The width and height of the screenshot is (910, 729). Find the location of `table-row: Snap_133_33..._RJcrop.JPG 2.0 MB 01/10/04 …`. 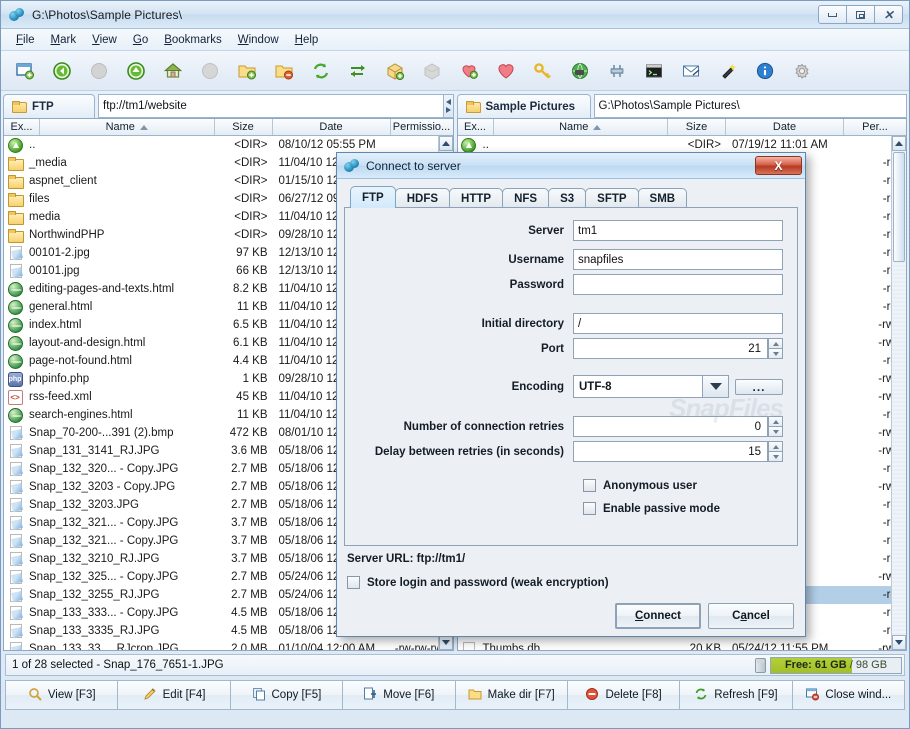

table-row: Snap_133_33..._RJcrop.JPG 2.0 MB 01/10/04 … is located at coordinates (228, 645).